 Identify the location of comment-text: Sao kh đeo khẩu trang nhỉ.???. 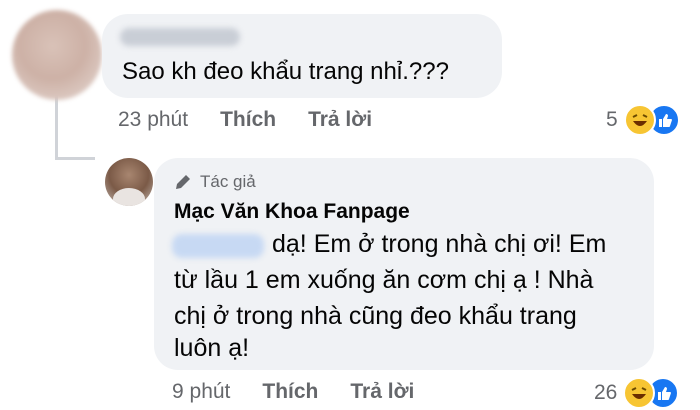
(285, 71).